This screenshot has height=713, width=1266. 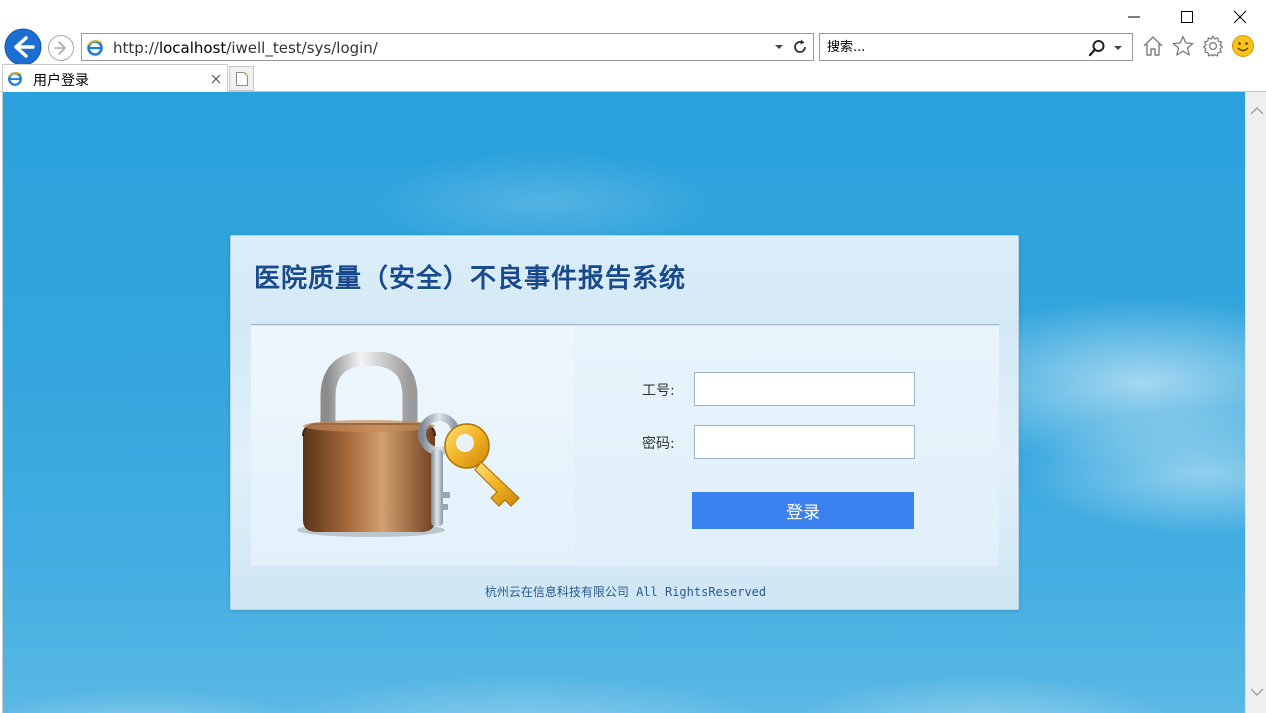 I want to click on back-arrow-icon, so click(x=23, y=47).